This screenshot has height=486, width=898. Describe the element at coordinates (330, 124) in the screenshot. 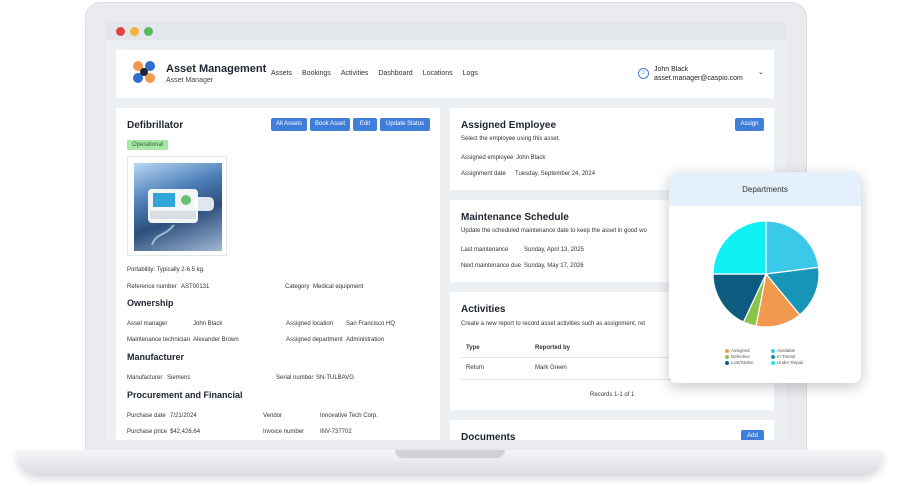

I see `book-asset-button: Book Asset` at that location.